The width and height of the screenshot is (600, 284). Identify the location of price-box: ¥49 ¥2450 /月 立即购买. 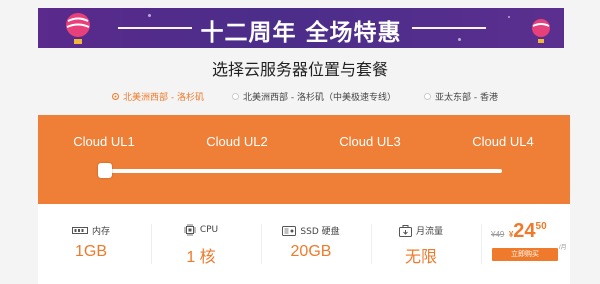
(527, 244).